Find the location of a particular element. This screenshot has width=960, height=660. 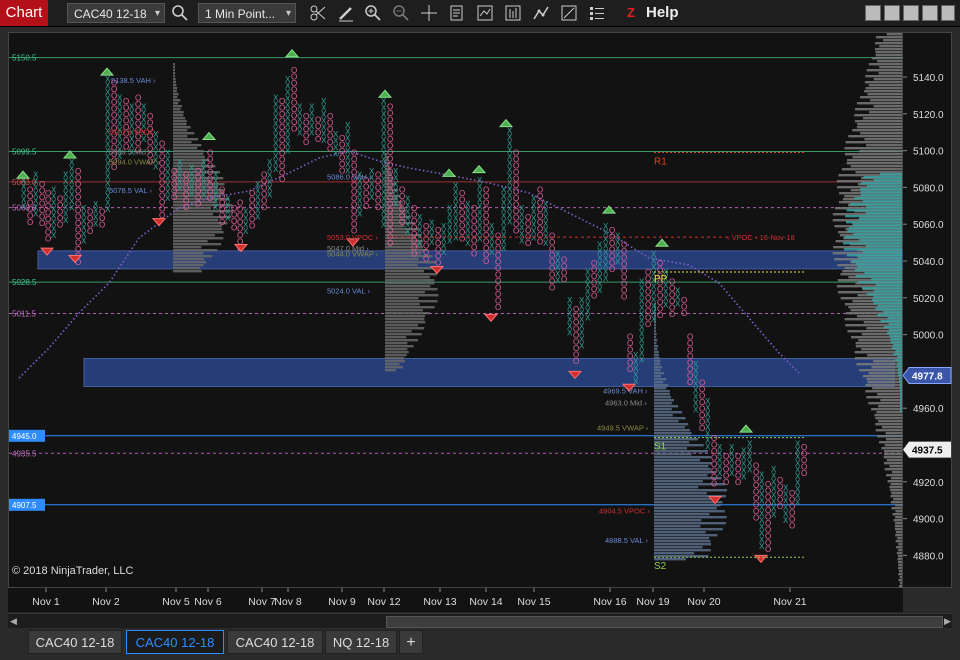

price-level-label: 4945.0 is located at coordinates (24, 436).